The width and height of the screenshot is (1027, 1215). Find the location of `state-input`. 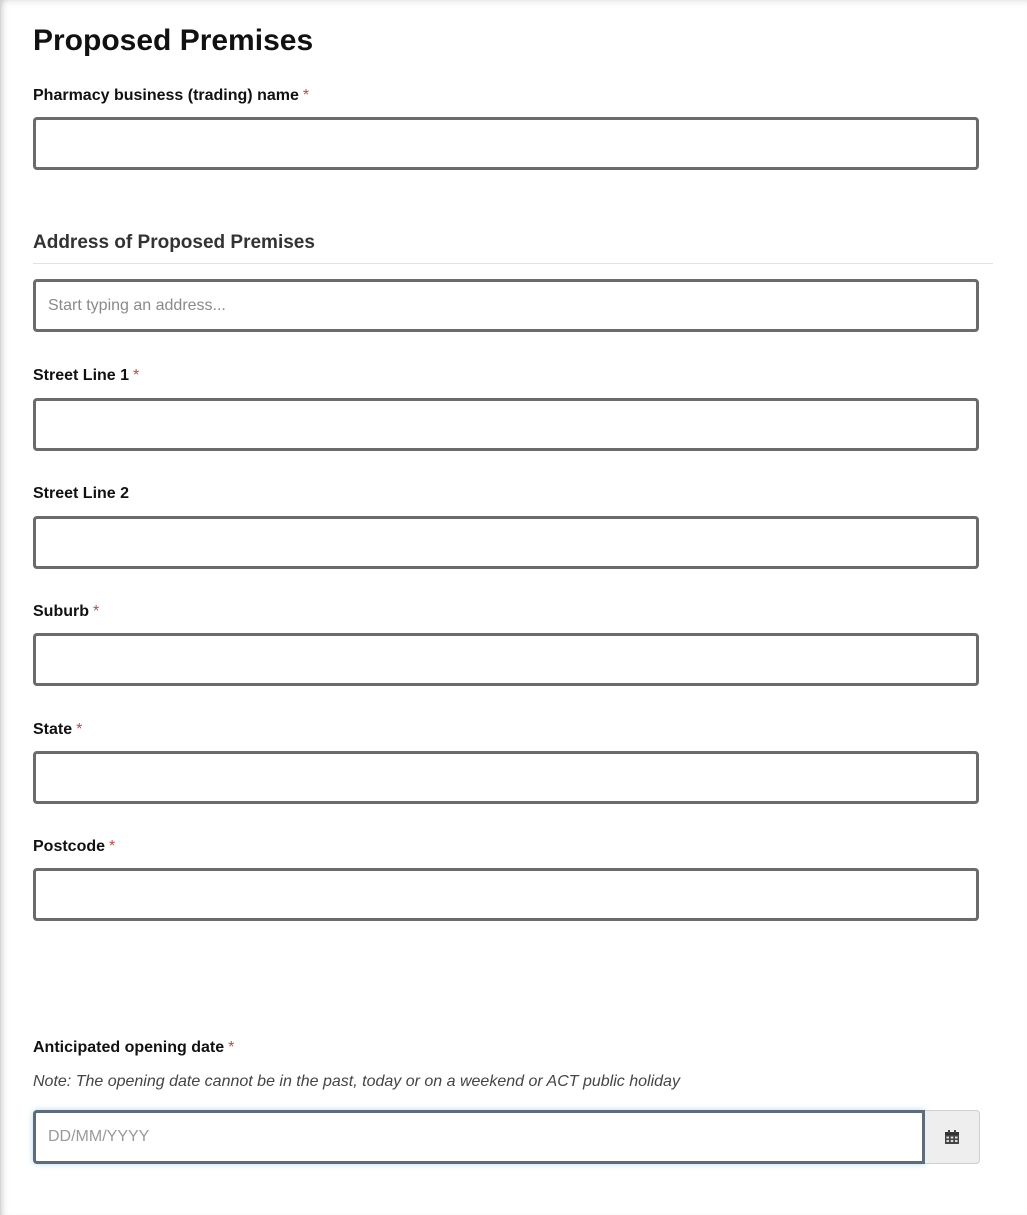

state-input is located at coordinates (506, 777).